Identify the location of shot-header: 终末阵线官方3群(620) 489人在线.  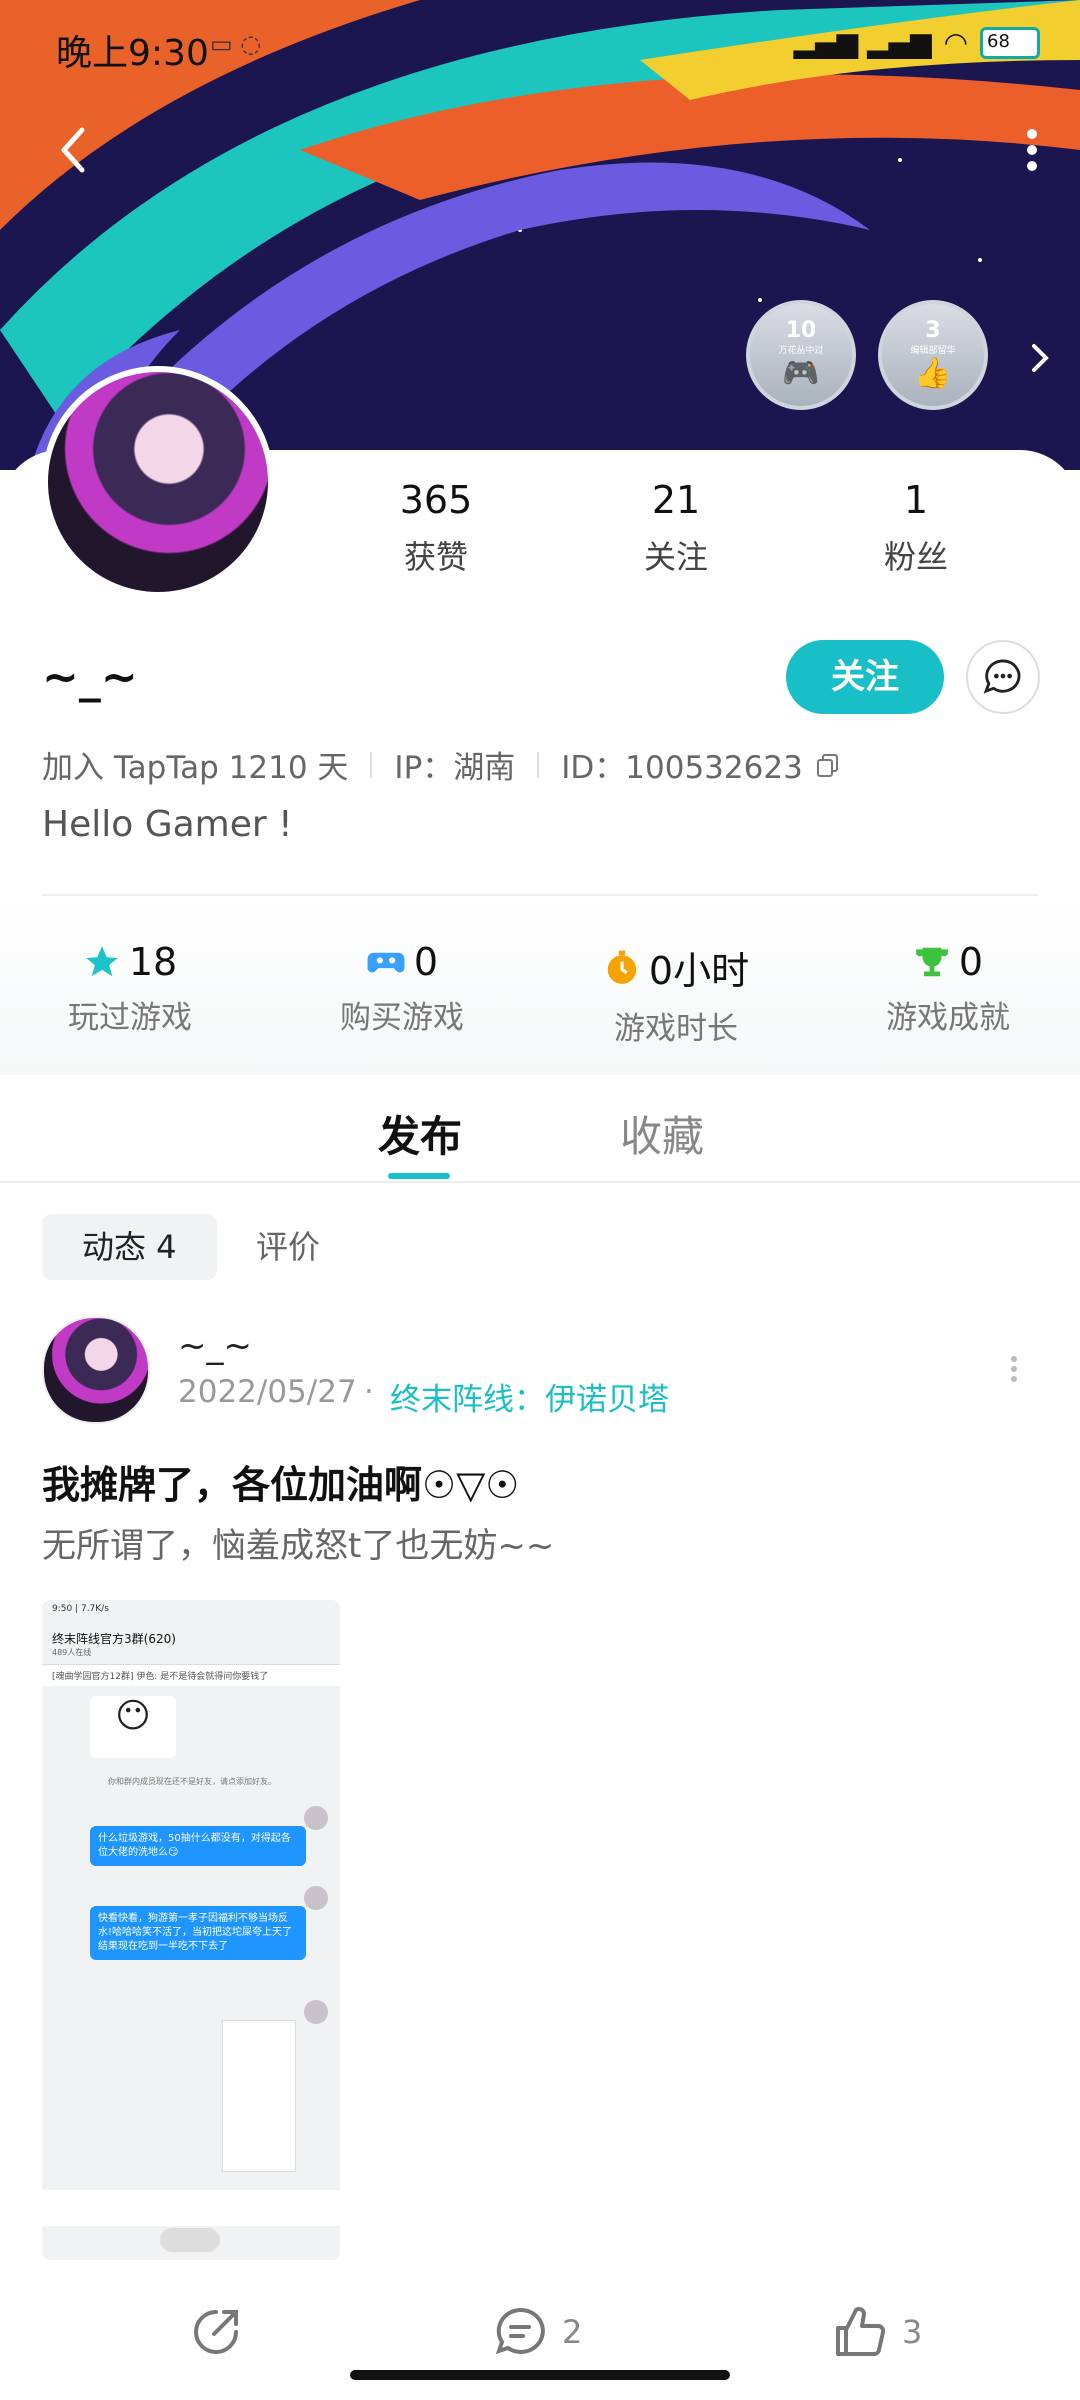
(191, 1647).